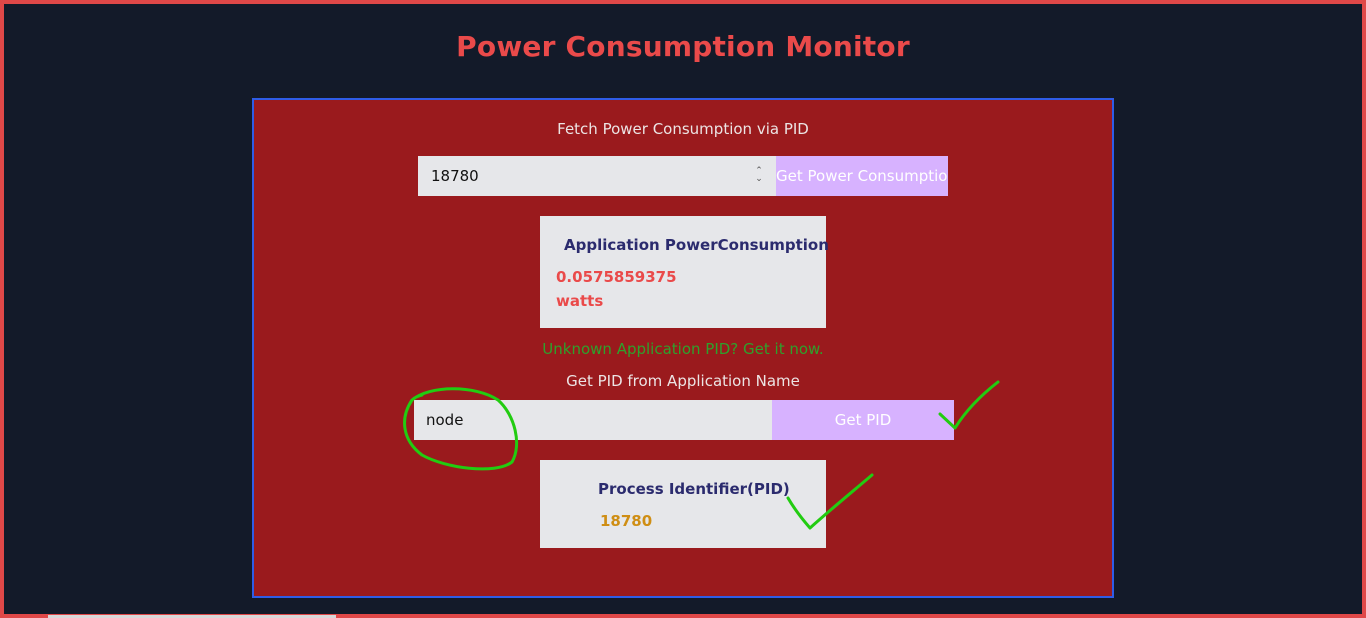 The width and height of the screenshot is (1366, 618). What do you see at coordinates (759, 176) in the screenshot?
I see `spinner-arrows-icon: ⌃ ⌄` at bounding box center [759, 176].